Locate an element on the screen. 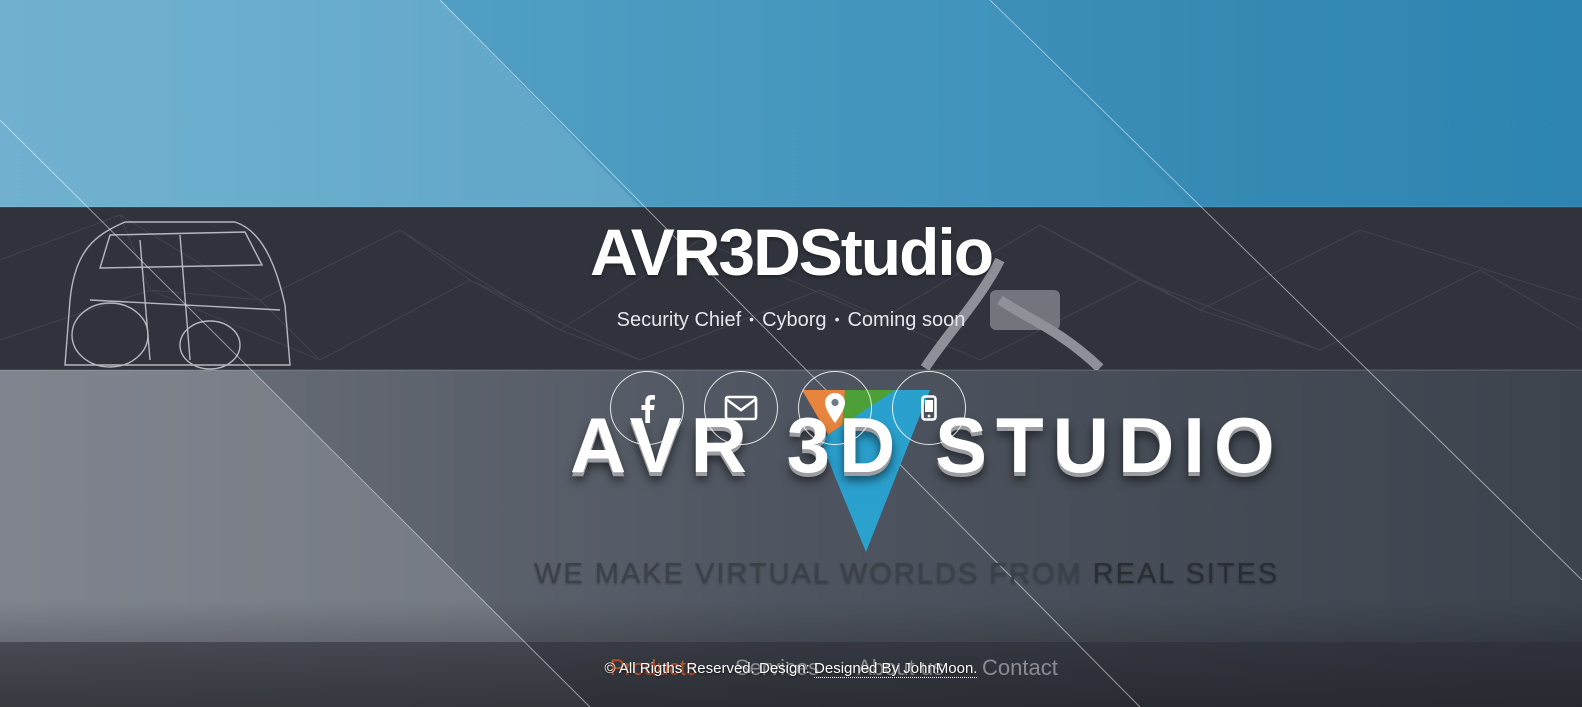  subtitle-item: Cyborg is located at coordinates (794, 320).